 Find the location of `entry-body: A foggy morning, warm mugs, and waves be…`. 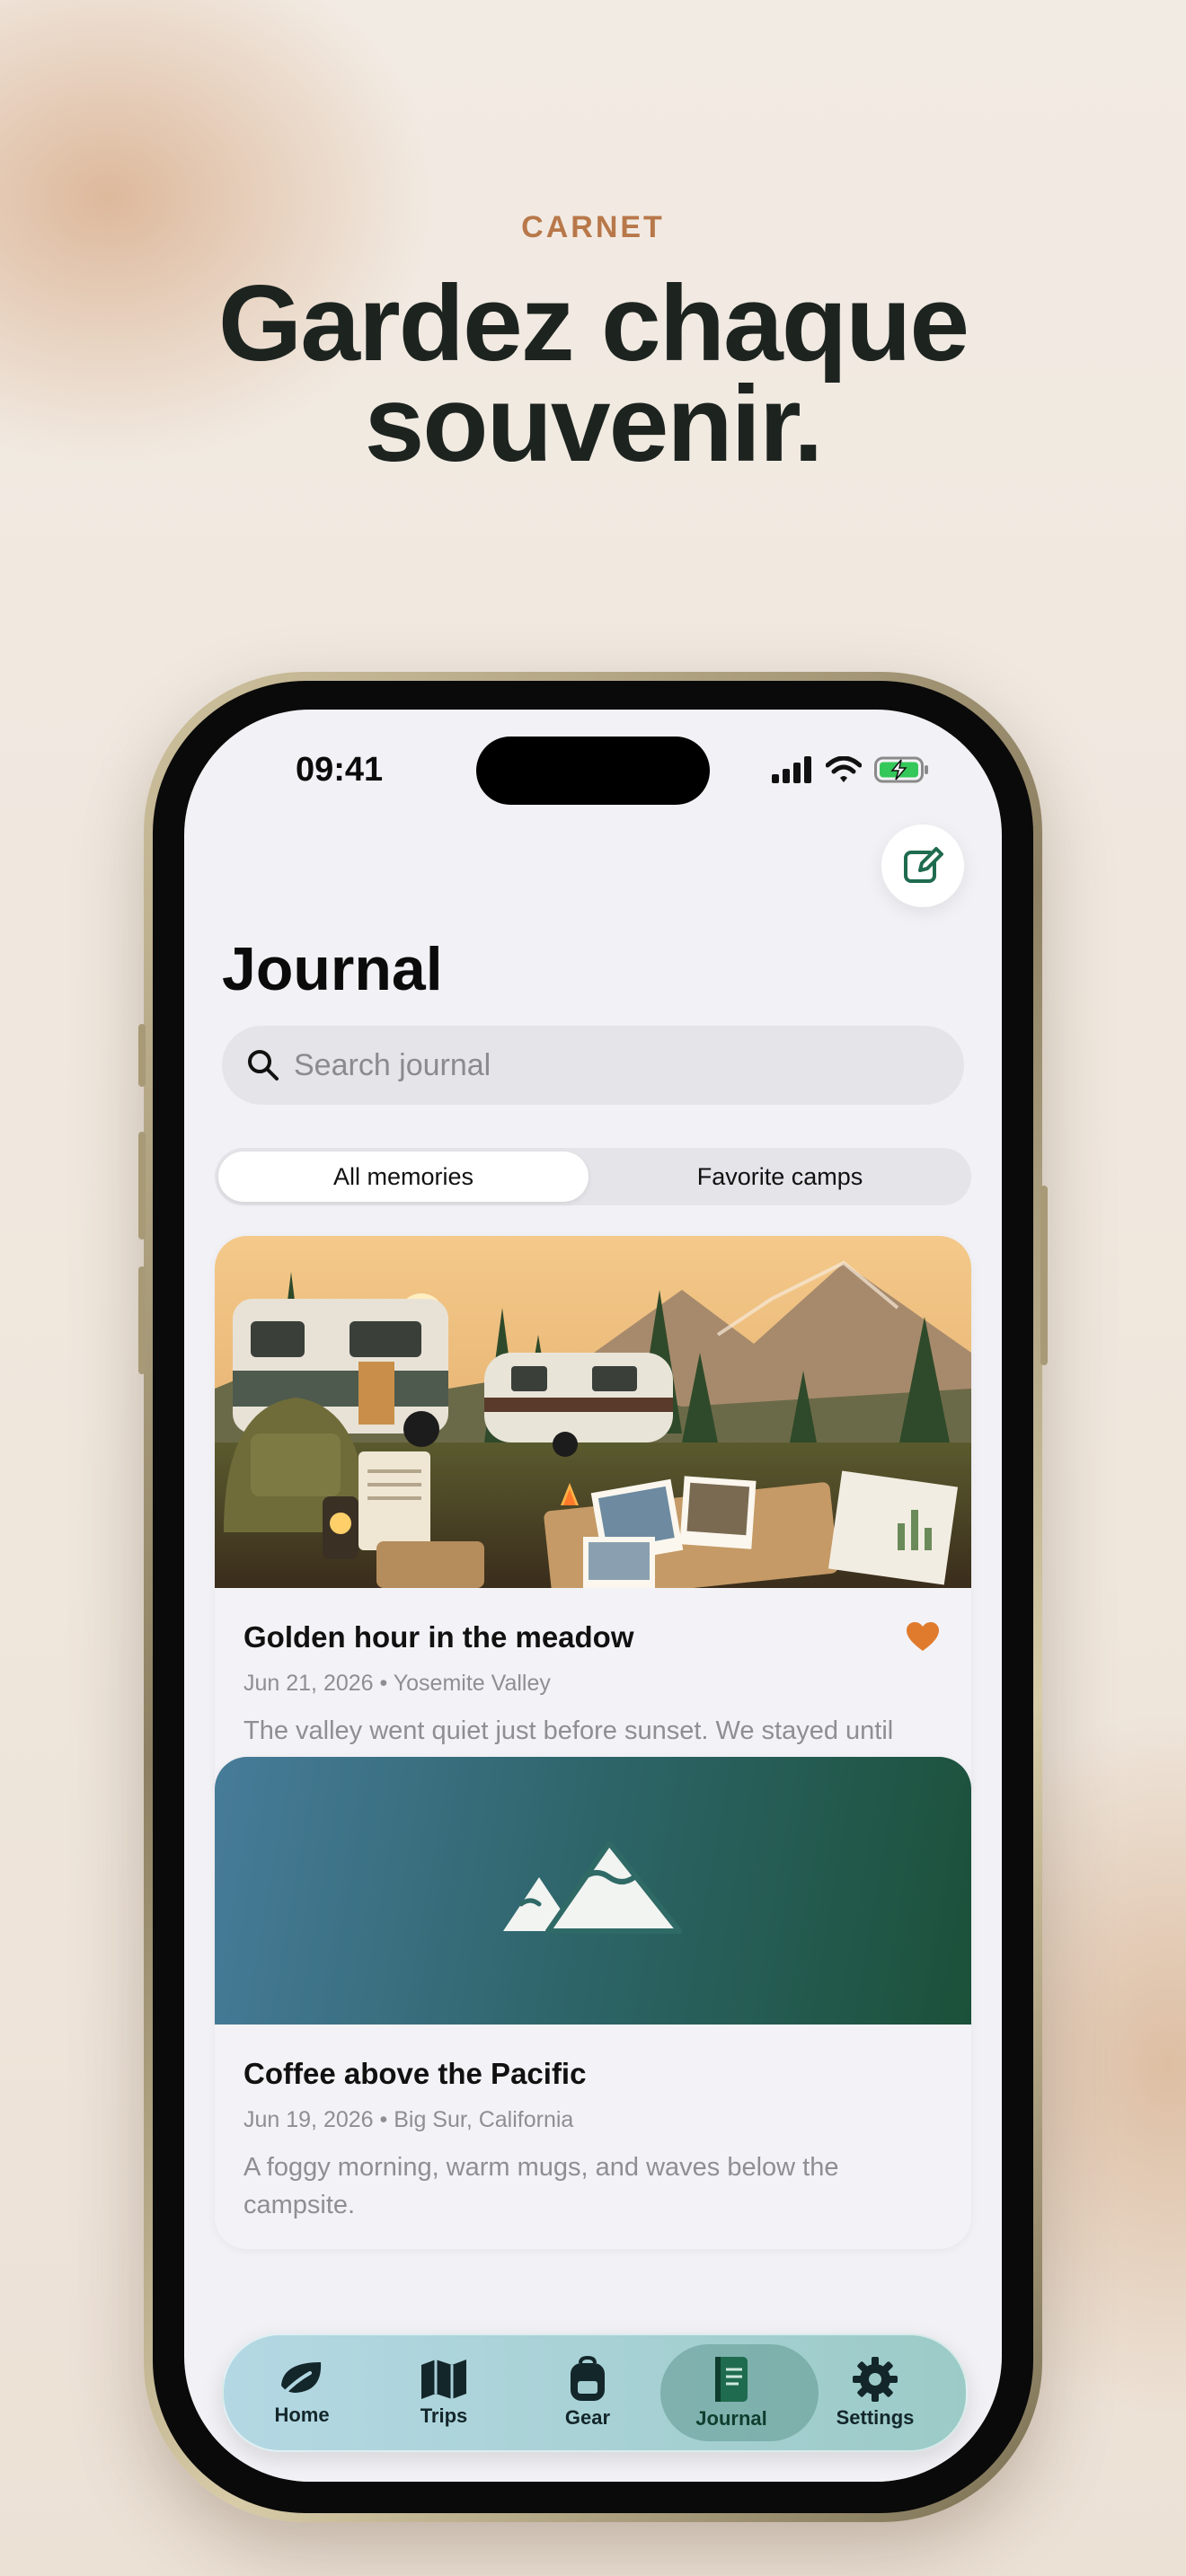

entry-body: A foggy morning, warm mugs, and waves be… is located at coordinates (541, 2186).